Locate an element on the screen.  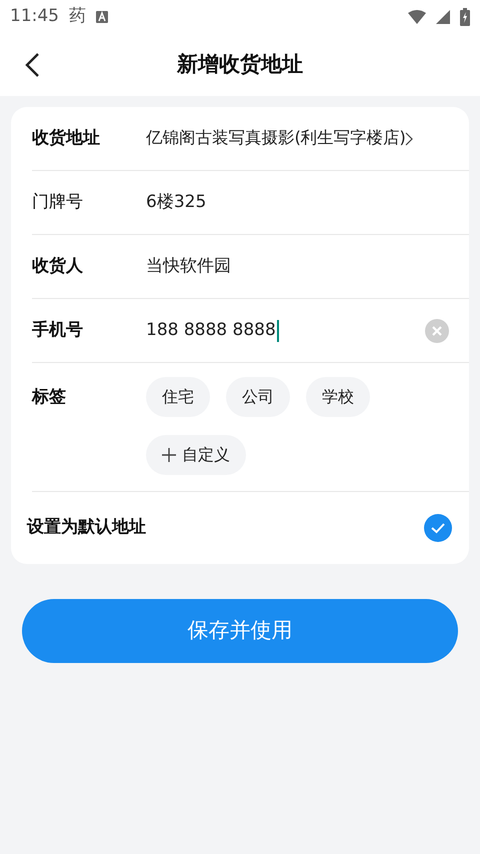
input-field: 6楼325 is located at coordinates (297, 203).